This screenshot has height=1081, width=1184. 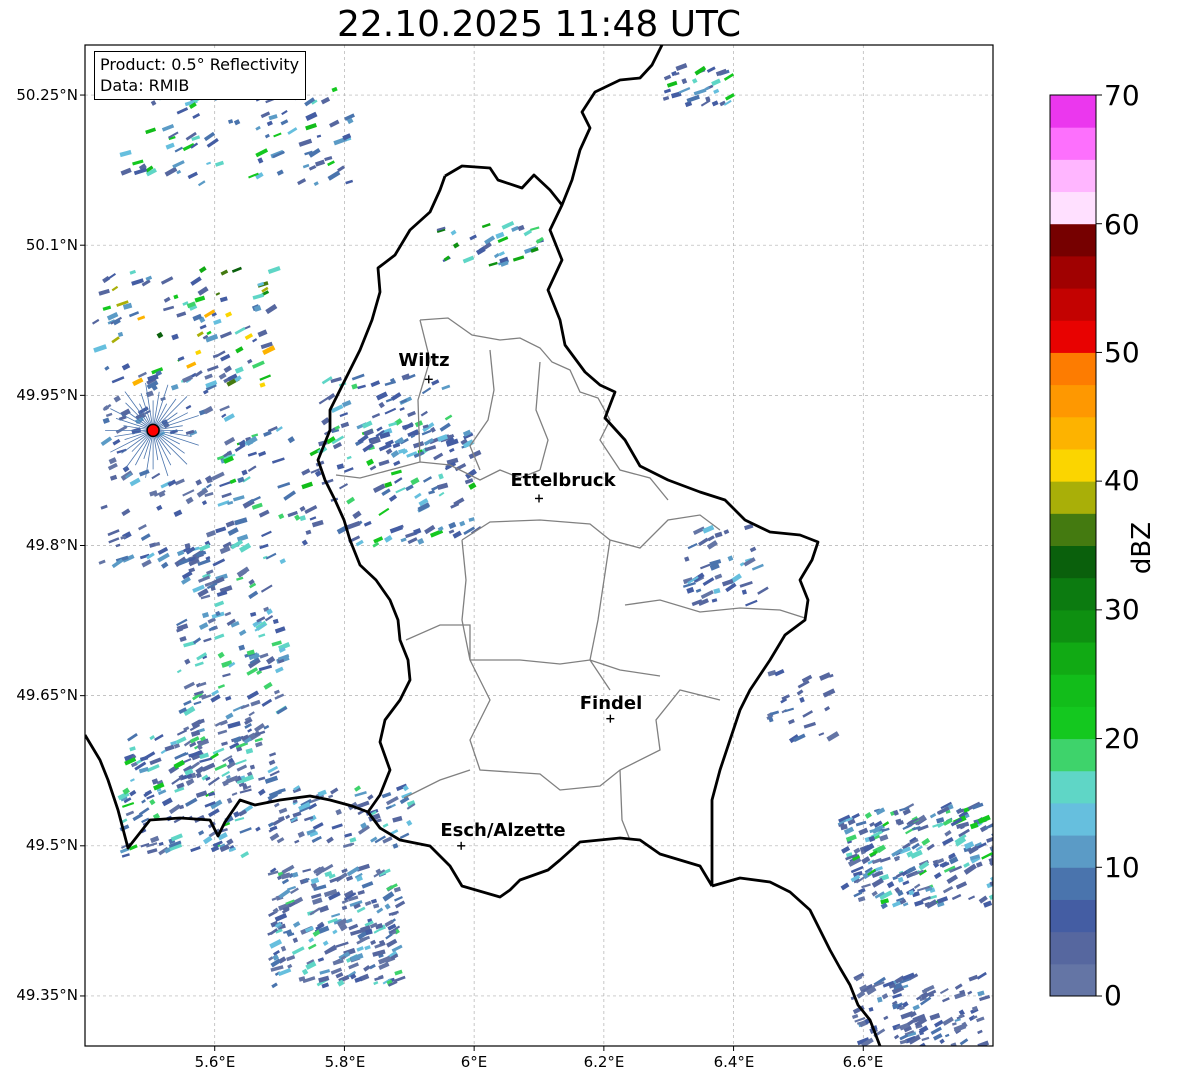 I want to click on lon-tick-label: 6.2°E, so click(x=604, y=1062).